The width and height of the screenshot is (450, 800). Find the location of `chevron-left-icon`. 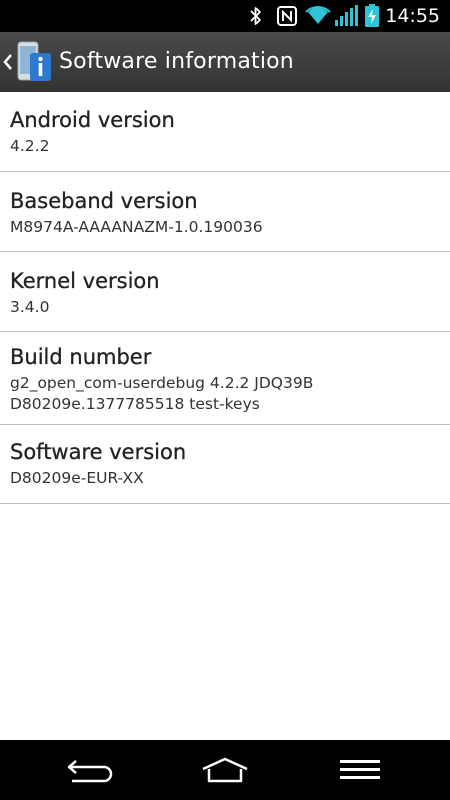

chevron-left-icon is located at coordinates (7, 62).